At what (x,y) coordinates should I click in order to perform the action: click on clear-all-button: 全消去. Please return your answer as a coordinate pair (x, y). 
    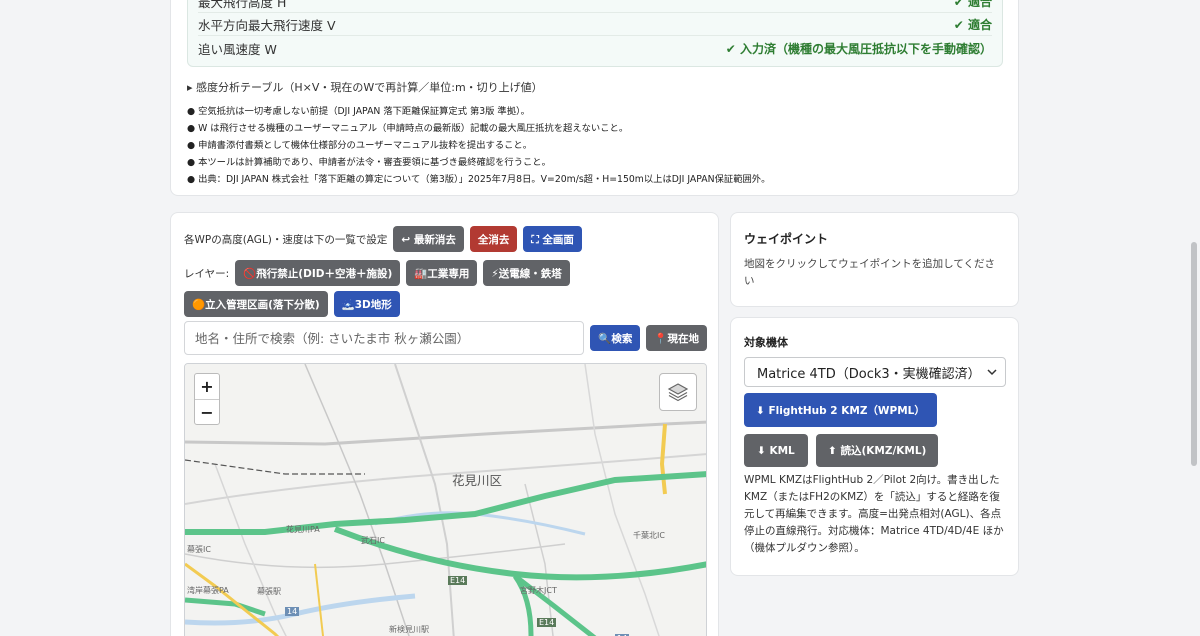
    Looking at the image, I should click on (493, 239).